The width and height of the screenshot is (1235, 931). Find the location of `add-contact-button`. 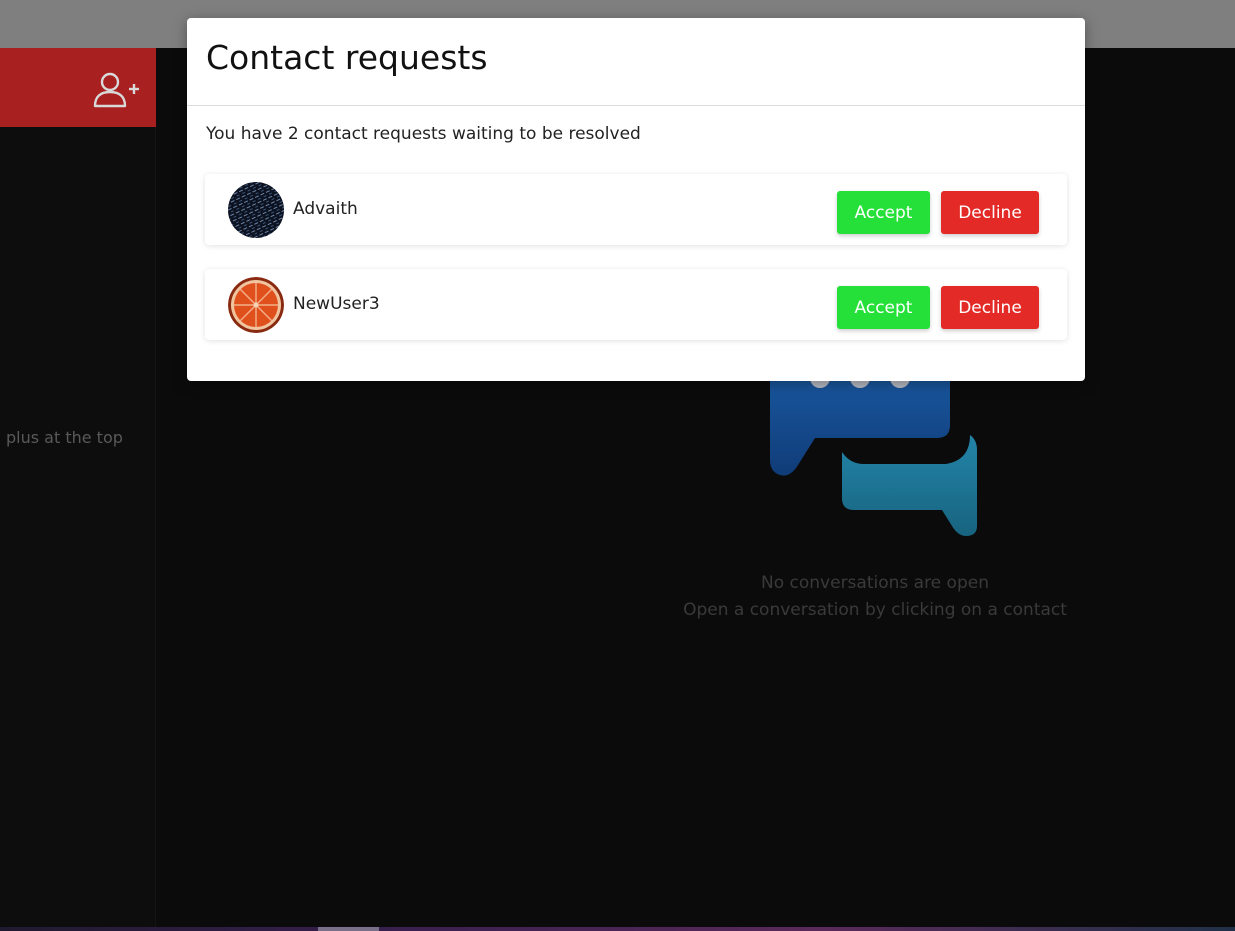

add-contact-button is located at coordinates (116, 90).